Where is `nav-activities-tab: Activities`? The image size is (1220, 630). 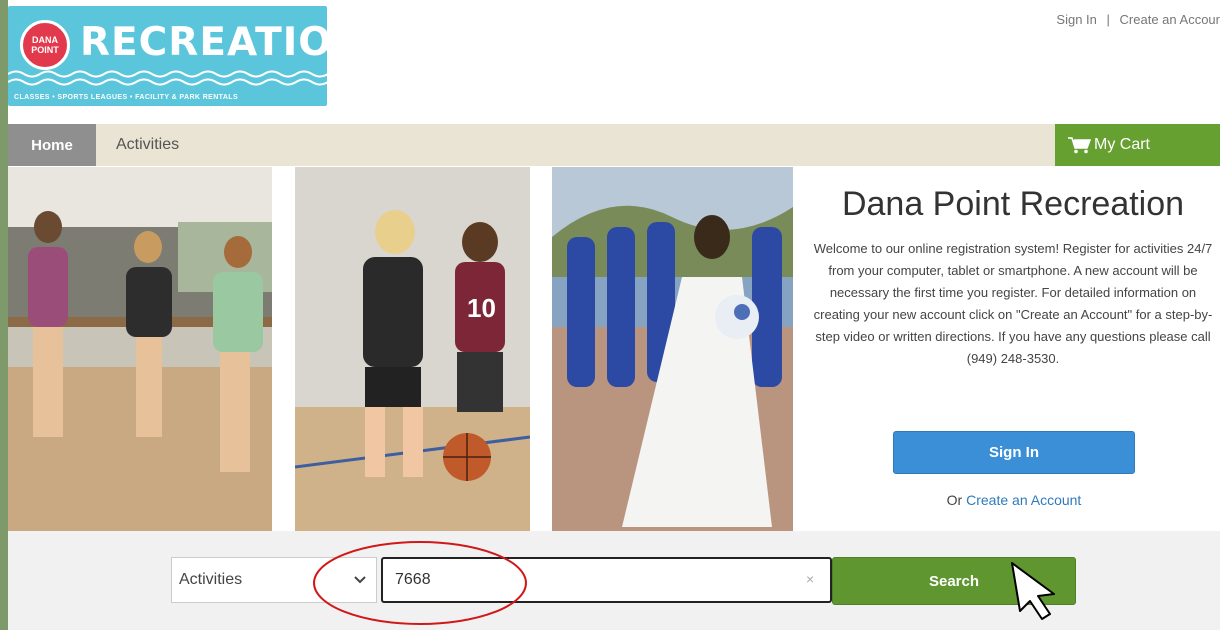
nav-activities-tab: Activities is located at coordinates (147, 145).